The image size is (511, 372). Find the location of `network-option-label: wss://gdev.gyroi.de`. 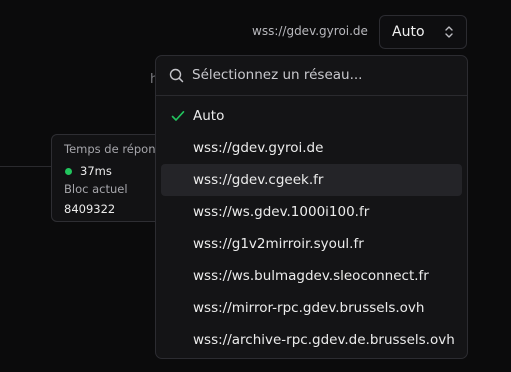

network-option-label: wss://gdev.gyroi.de is located at coordinates (258, 148).